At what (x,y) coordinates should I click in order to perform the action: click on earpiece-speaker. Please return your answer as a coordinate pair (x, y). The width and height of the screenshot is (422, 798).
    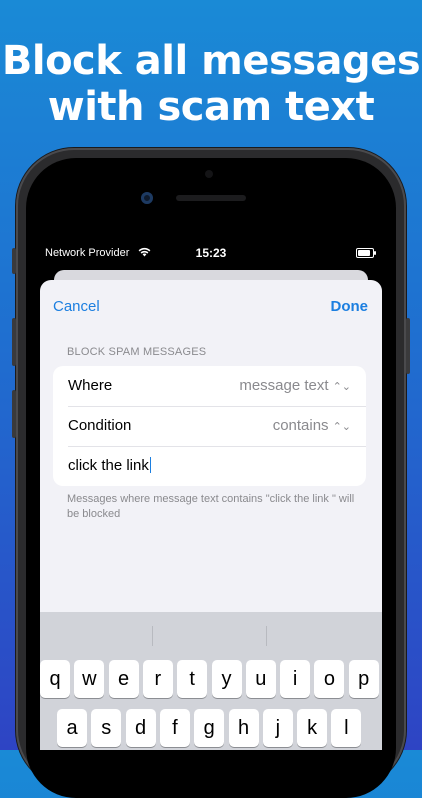
    Looking at the image, I should click on (211, 198).